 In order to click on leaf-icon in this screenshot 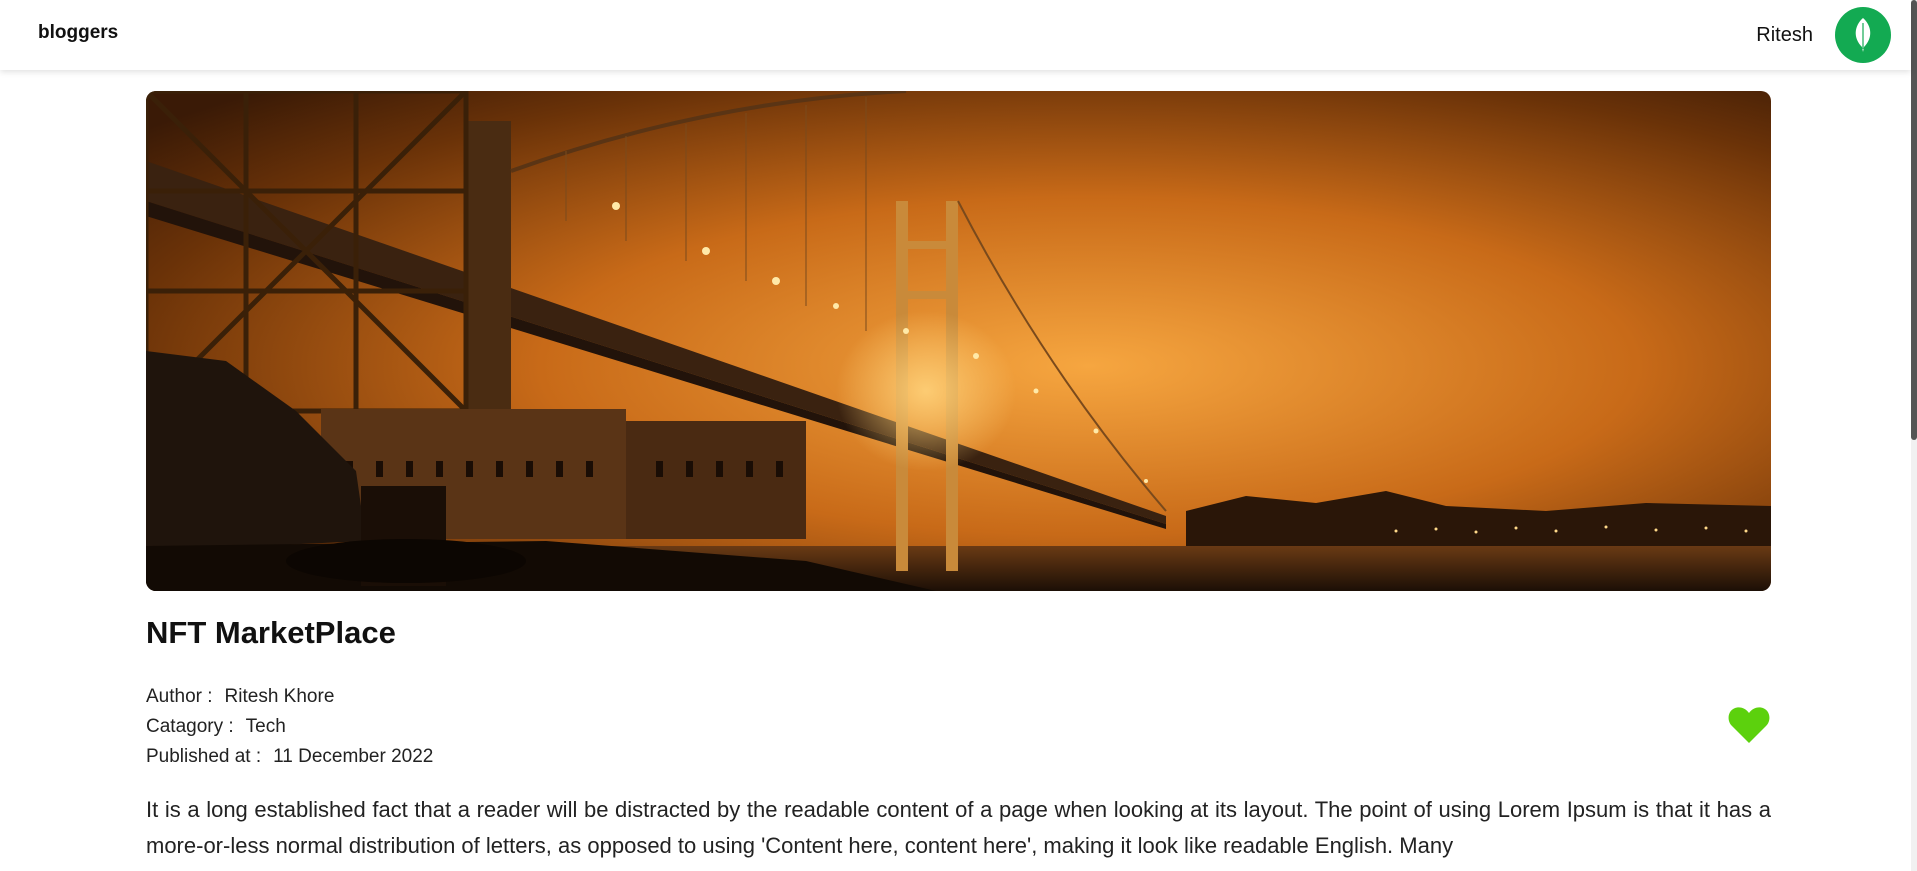, I will do `click(1863, 35)`.